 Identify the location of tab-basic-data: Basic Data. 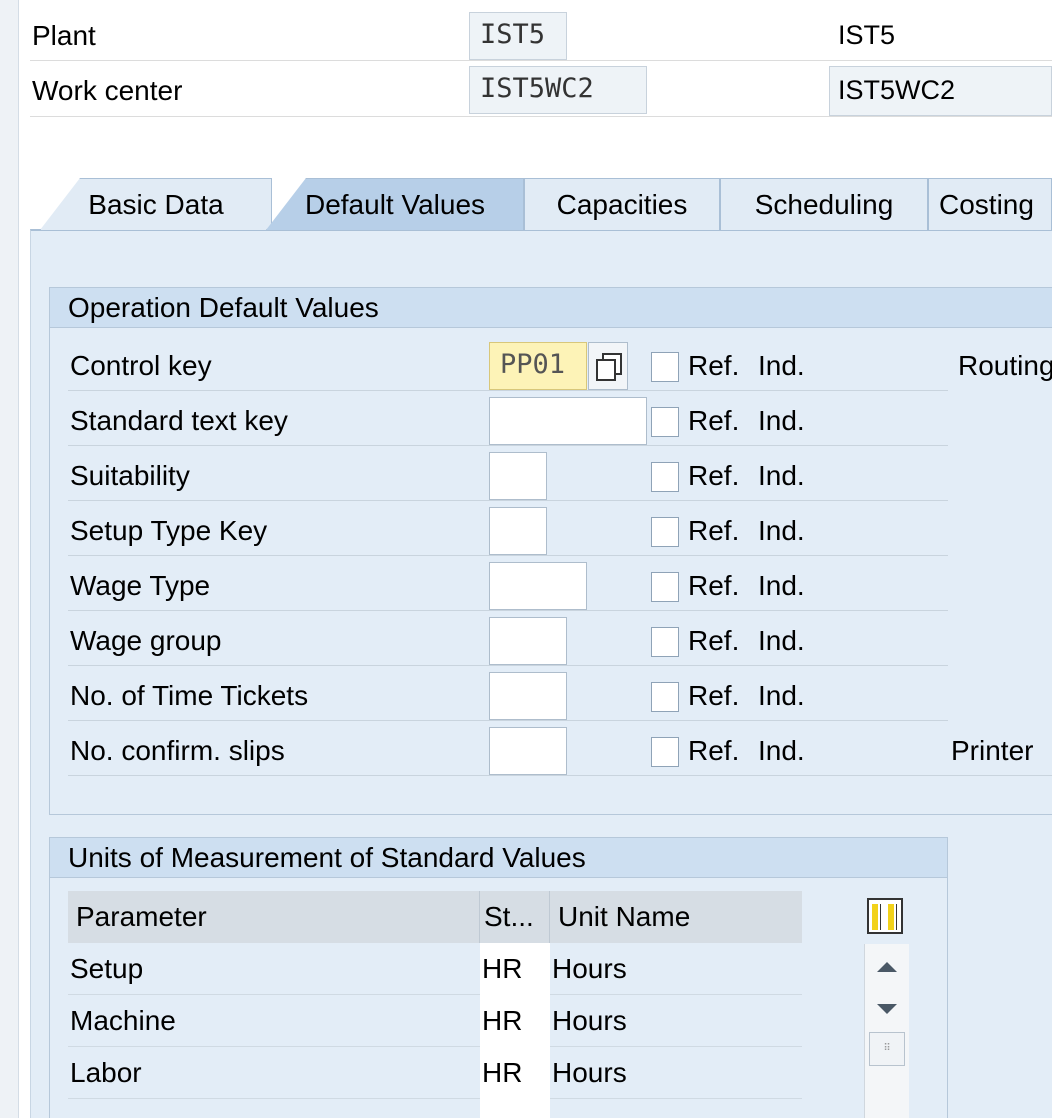
(156, 204).